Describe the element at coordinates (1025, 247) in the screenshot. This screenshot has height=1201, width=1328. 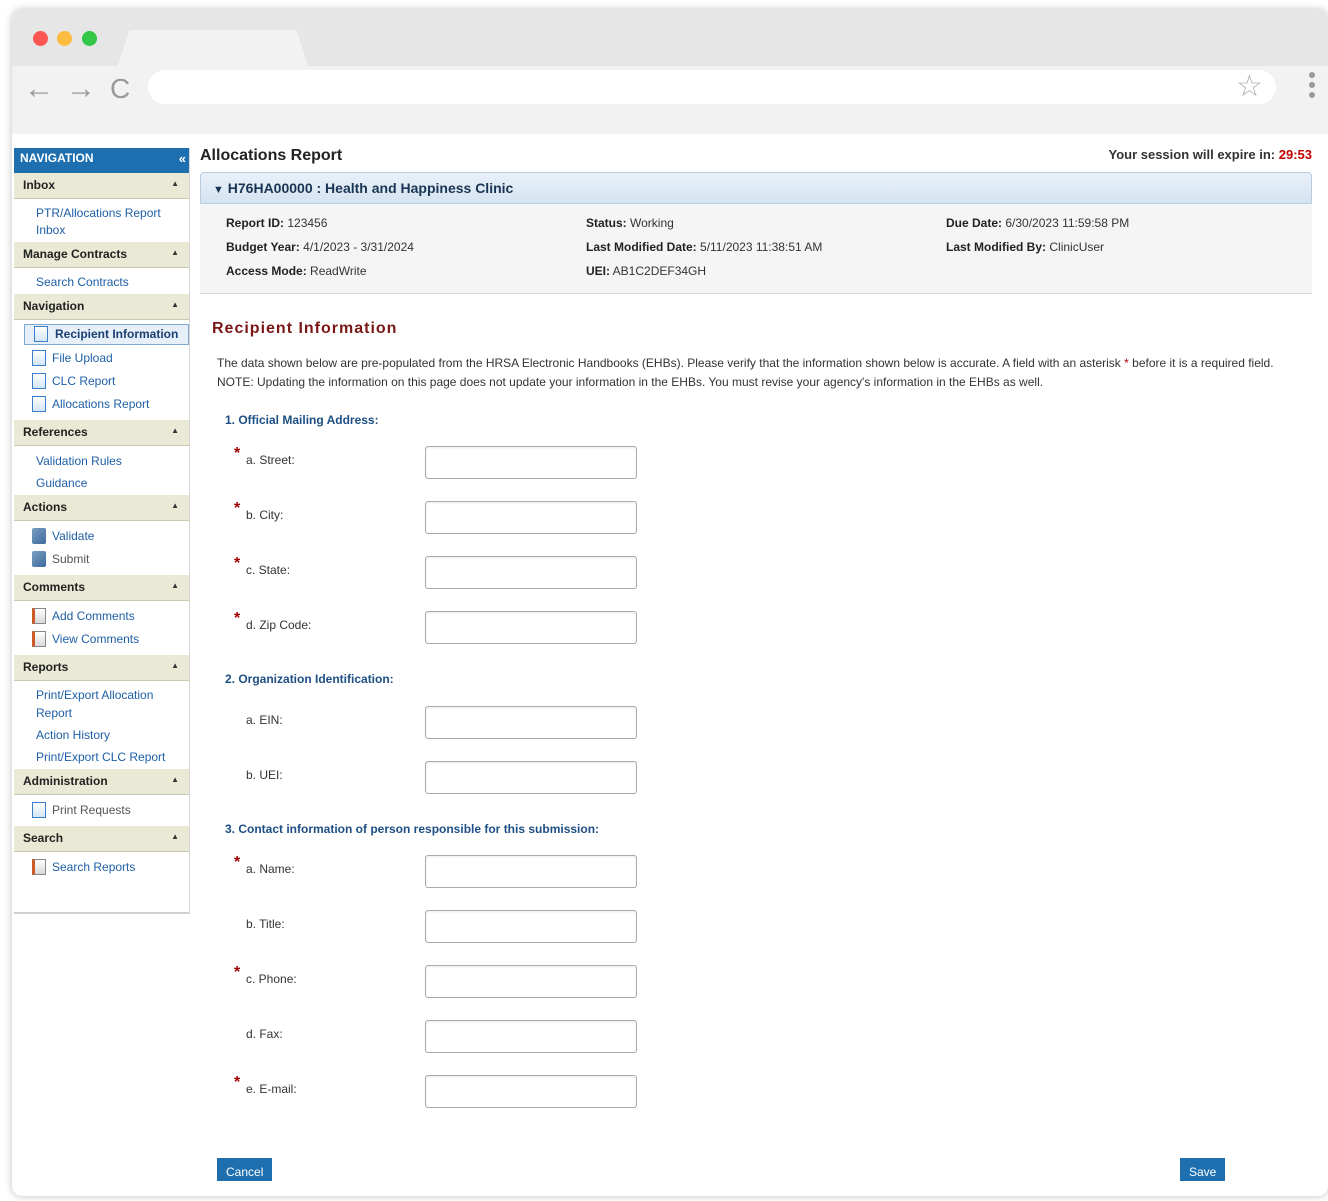
I see `detail-last-modified-by: Last Modified By: ClinicUser` at that location.